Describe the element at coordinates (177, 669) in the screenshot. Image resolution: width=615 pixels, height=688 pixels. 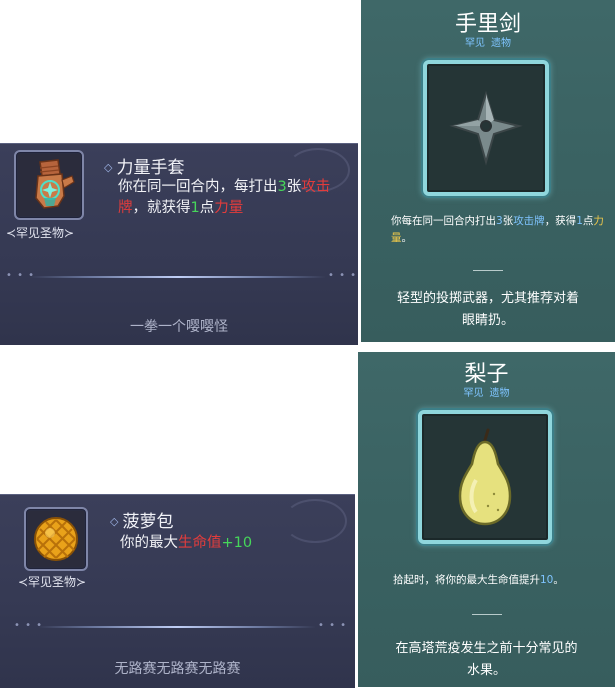
I see `flavor-text: 无路赛无路赛无路赛` at that location.